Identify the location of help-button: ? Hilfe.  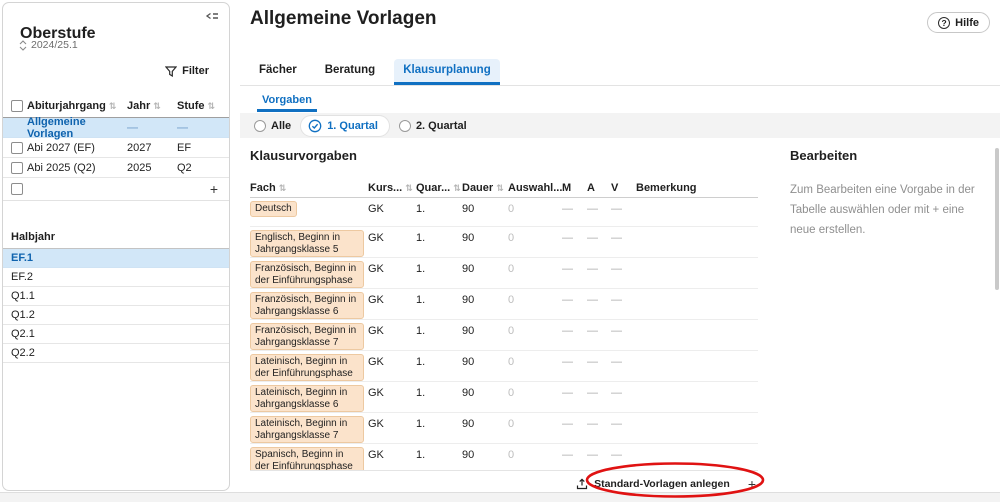
(958, 22).